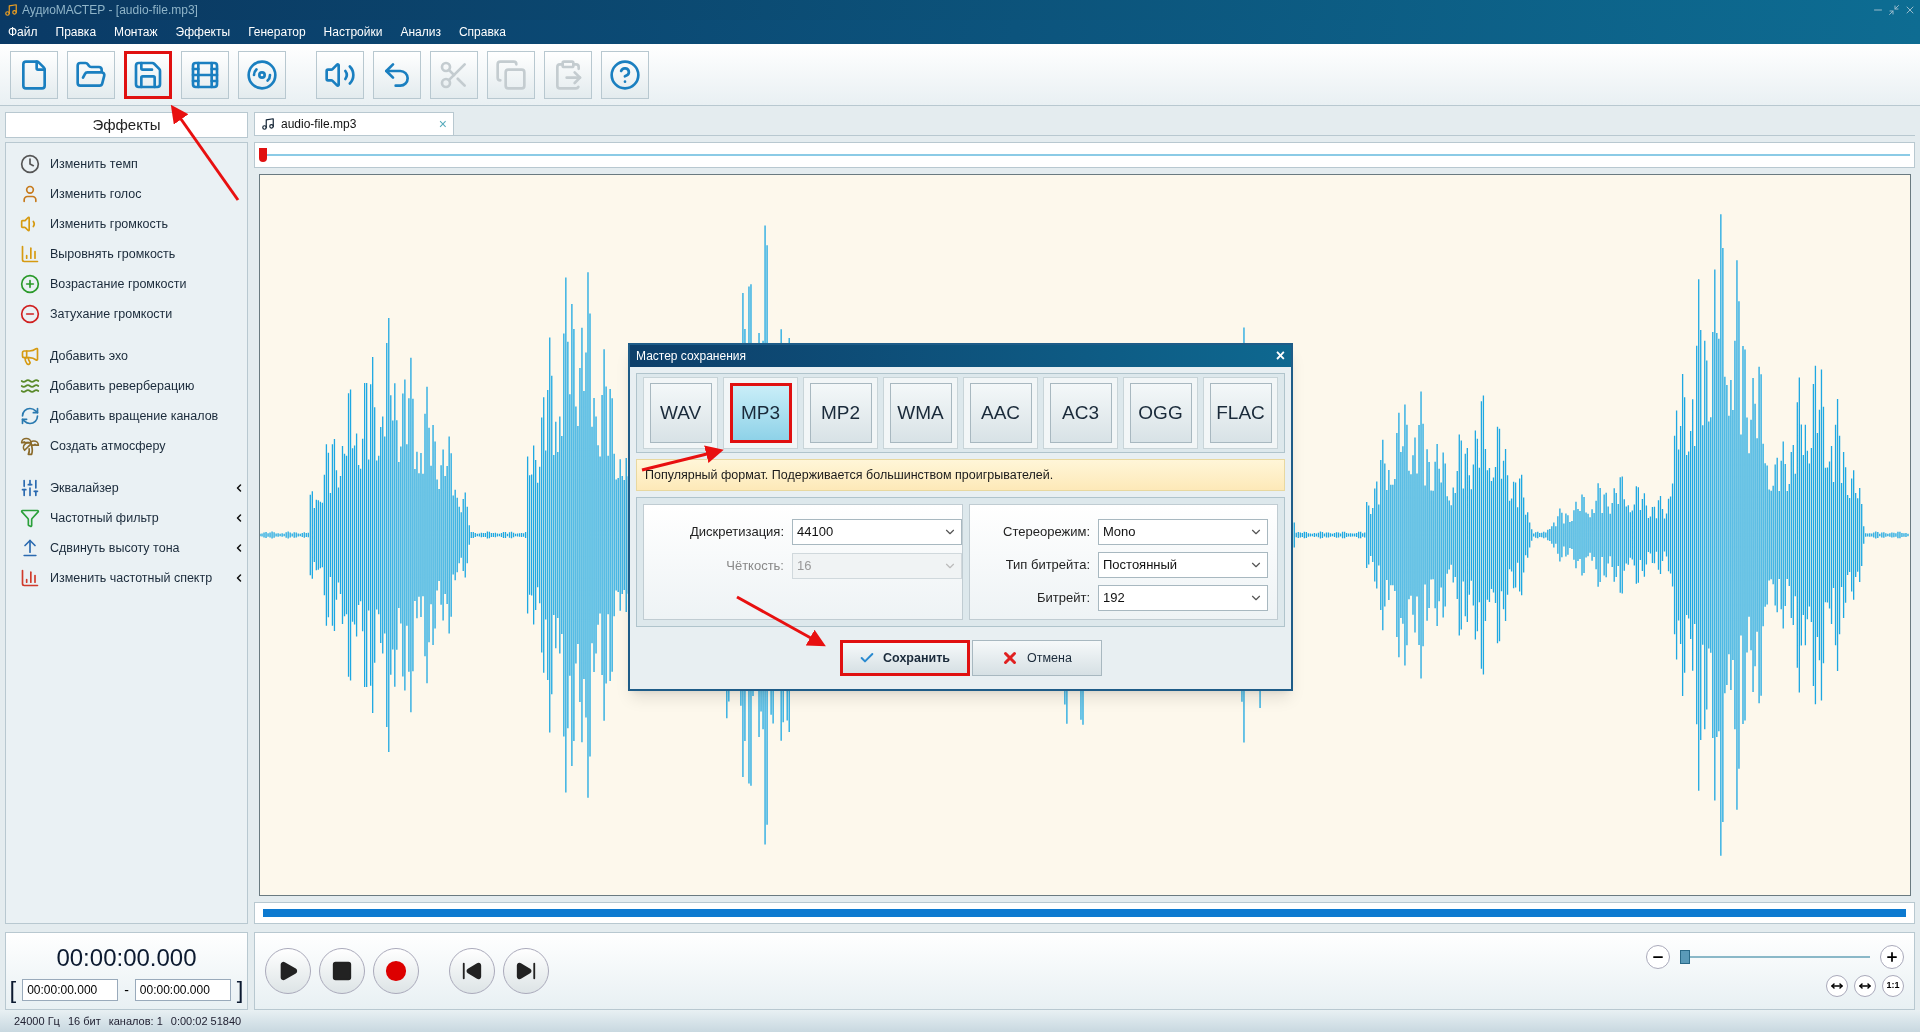 The width and height of the screenshot is (1920, 1032). Describe the element at coordinates (420, 32) in the screenshot. I see `menu-item: Анализ` at that location.